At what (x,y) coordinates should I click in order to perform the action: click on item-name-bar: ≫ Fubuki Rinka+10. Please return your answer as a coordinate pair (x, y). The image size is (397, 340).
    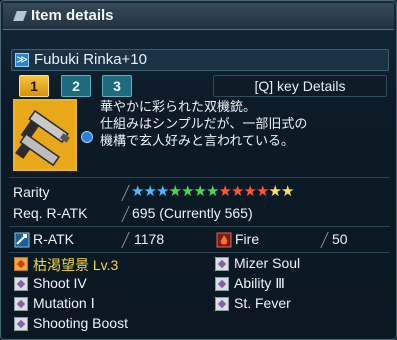
    Looking at the image, I should click on (200, 60).